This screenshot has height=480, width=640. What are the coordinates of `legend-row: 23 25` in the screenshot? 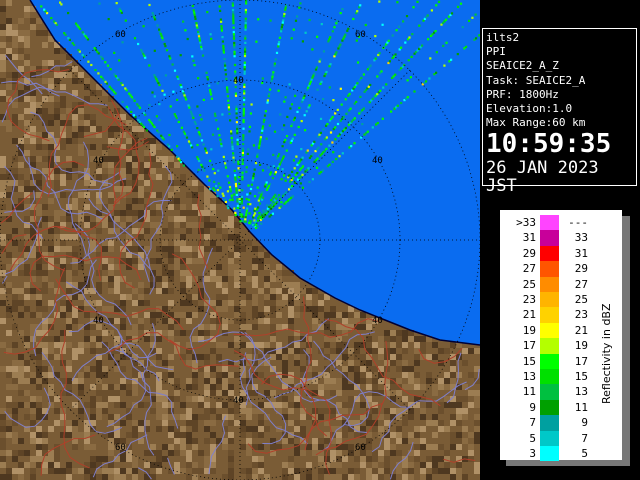 It's located at (550, 300).